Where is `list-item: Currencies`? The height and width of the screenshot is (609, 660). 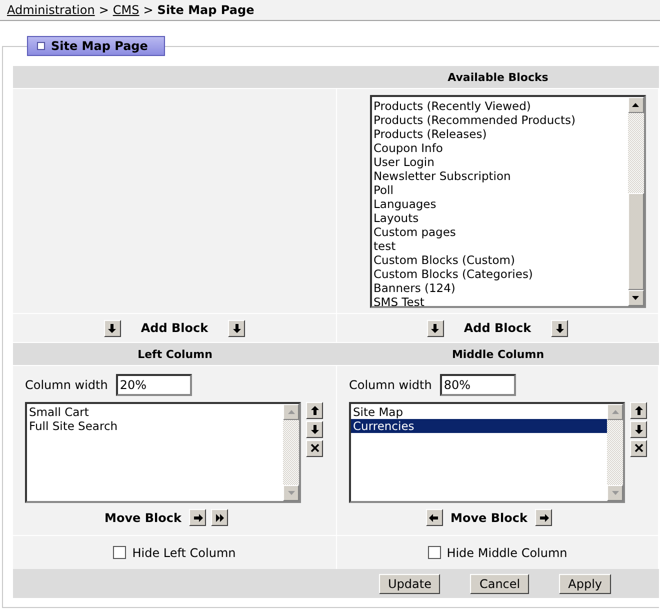 list-item: Currencies is located at coordinates (479, 426).